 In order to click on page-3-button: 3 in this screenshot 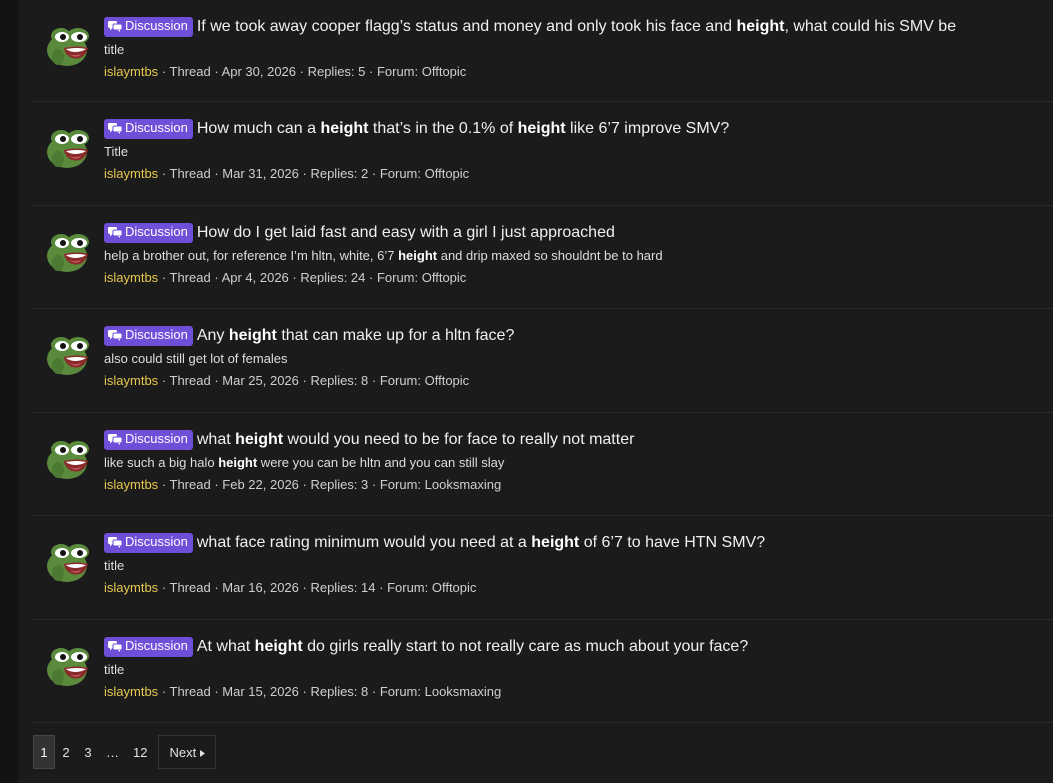, I will do `click(88, 752)`.